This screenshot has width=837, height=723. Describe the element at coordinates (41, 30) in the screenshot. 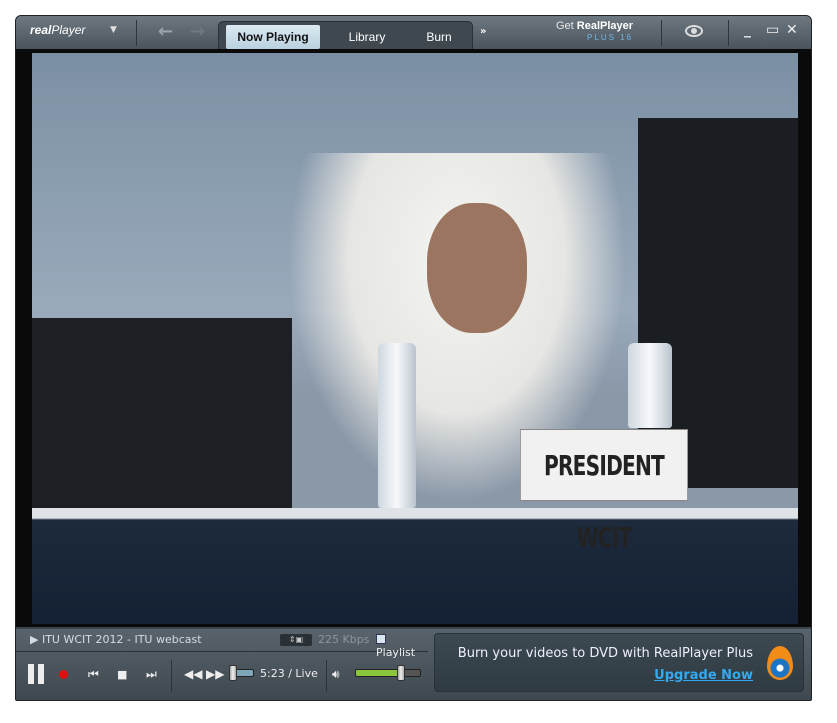

I see `logo-real: real` at that location.